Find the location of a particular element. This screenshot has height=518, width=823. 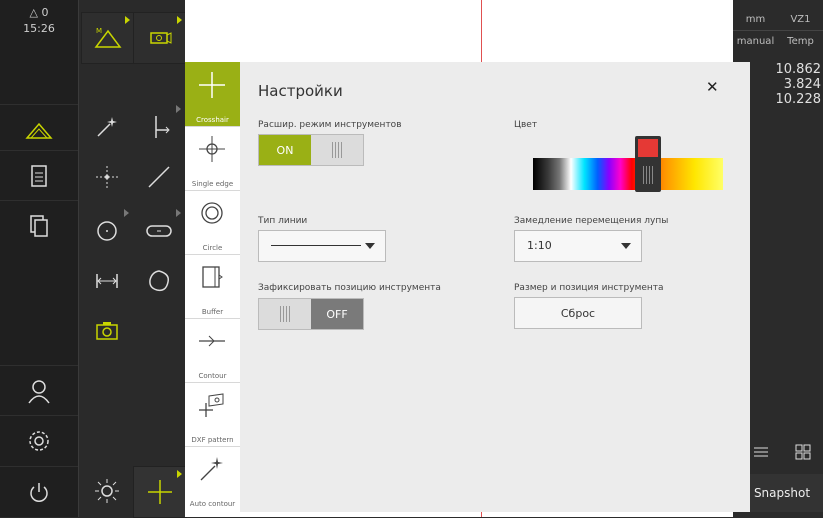

tool-auto-contour: Auto contour is located at coordinates (212, 478).